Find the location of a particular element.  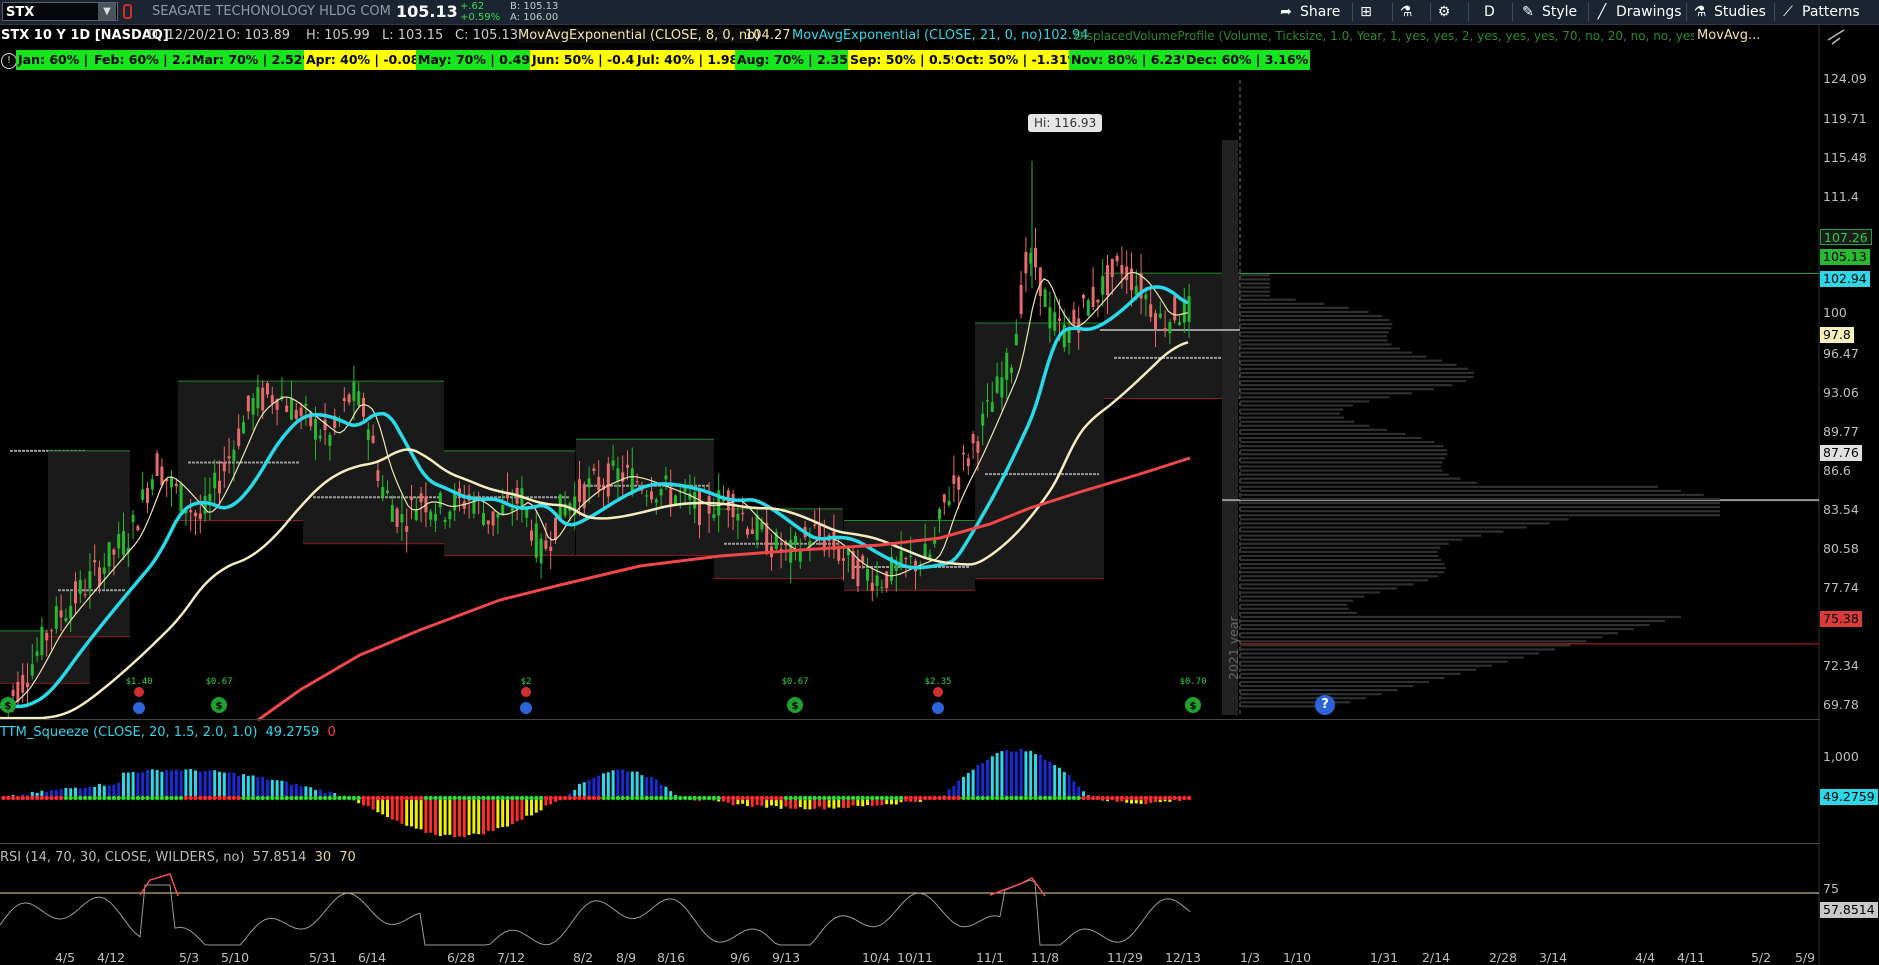

date-axis-label: 5/10 is located at coordinates (235, 957).